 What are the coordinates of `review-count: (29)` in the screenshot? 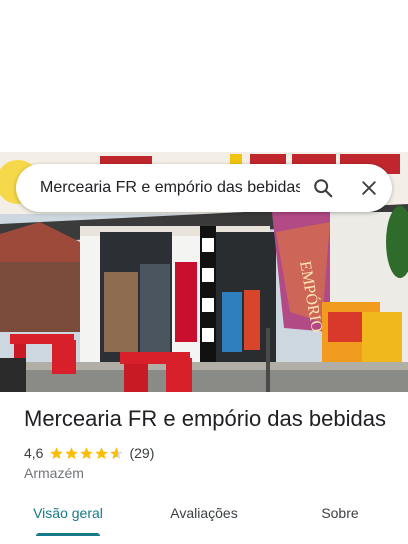 It's located at (141, 453).